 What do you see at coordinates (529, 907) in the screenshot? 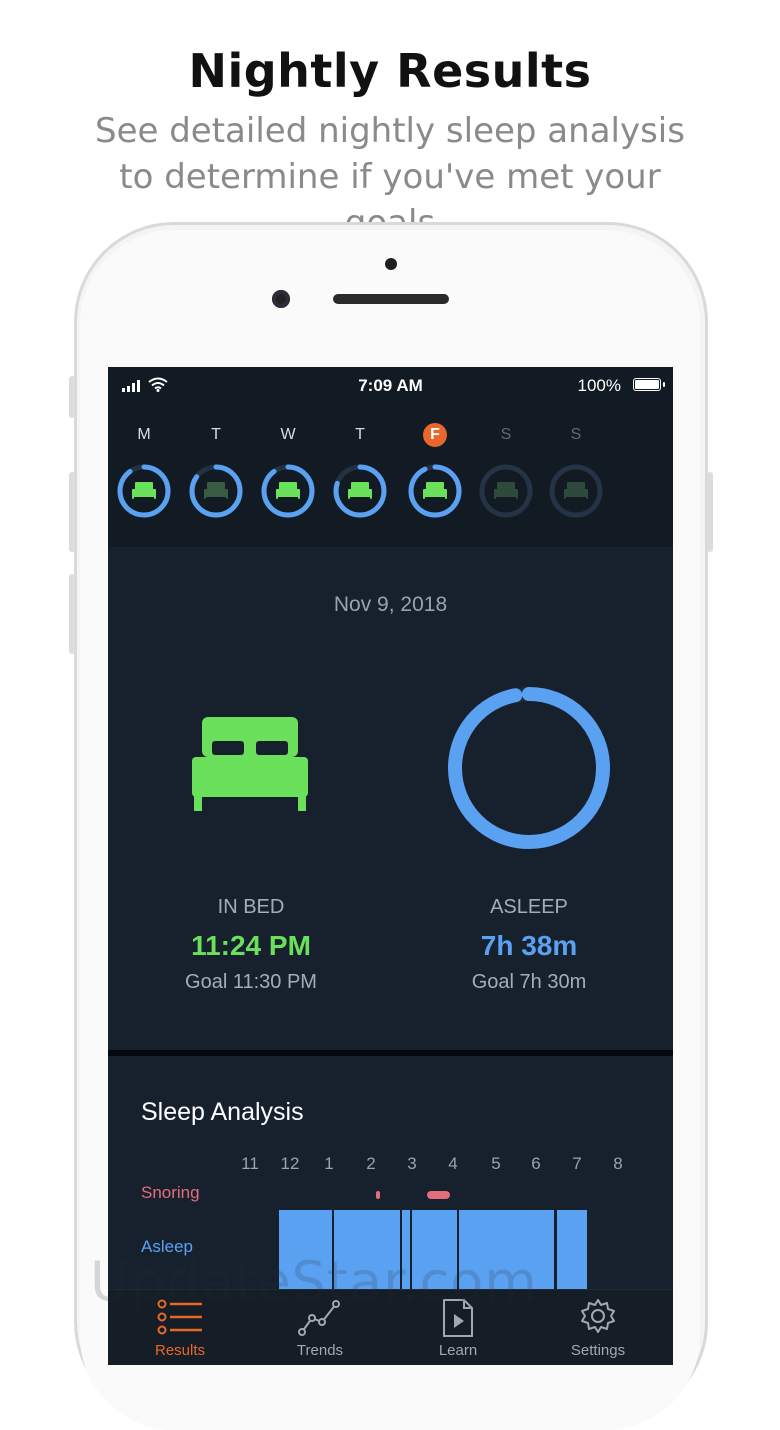
I see `asleep-label: ASLEEP` at bounding box center [529, 907].